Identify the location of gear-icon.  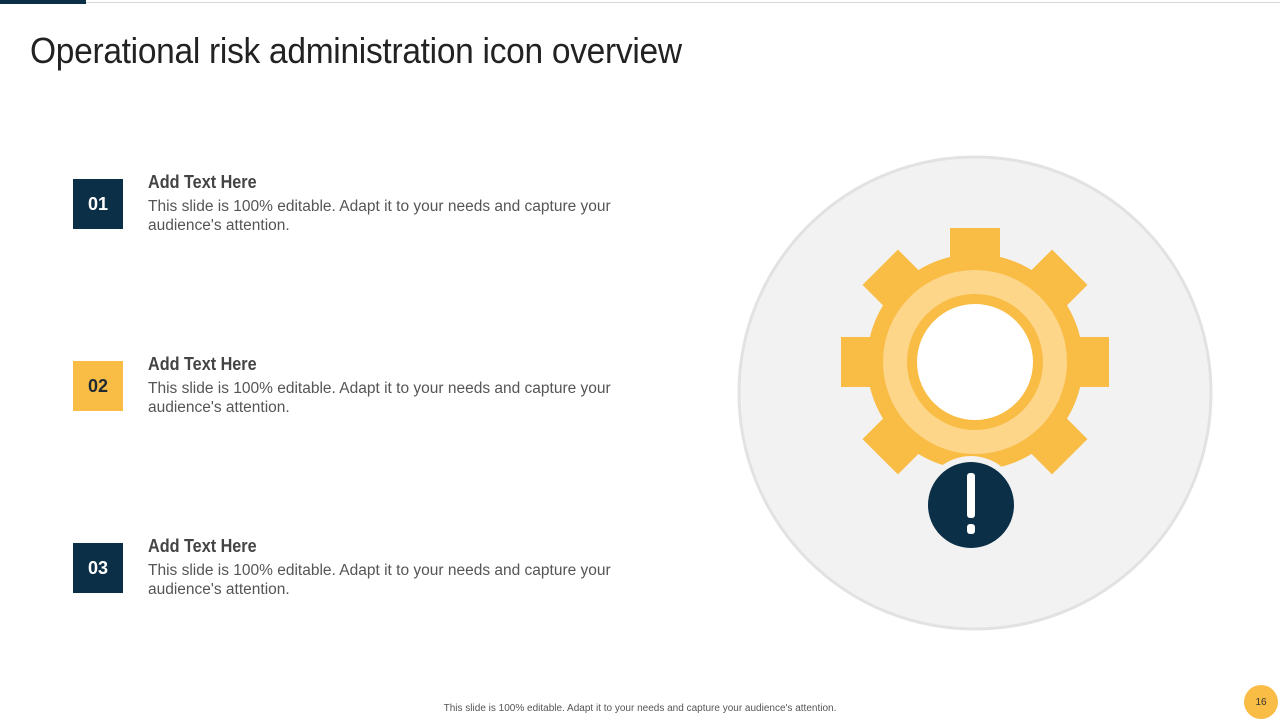
(975, 362).